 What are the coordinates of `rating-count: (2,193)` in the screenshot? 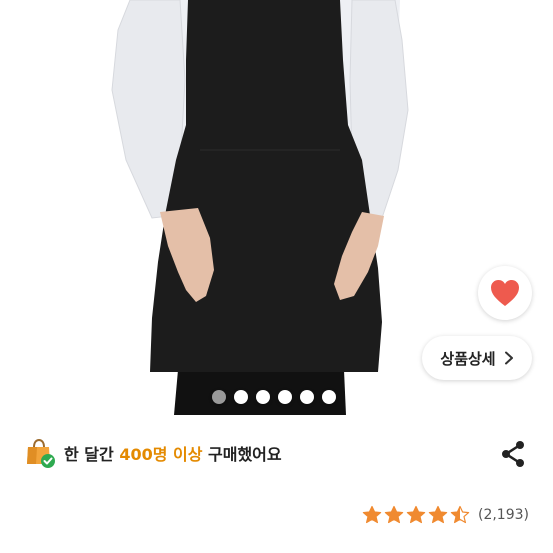 It's located at (503, 515).